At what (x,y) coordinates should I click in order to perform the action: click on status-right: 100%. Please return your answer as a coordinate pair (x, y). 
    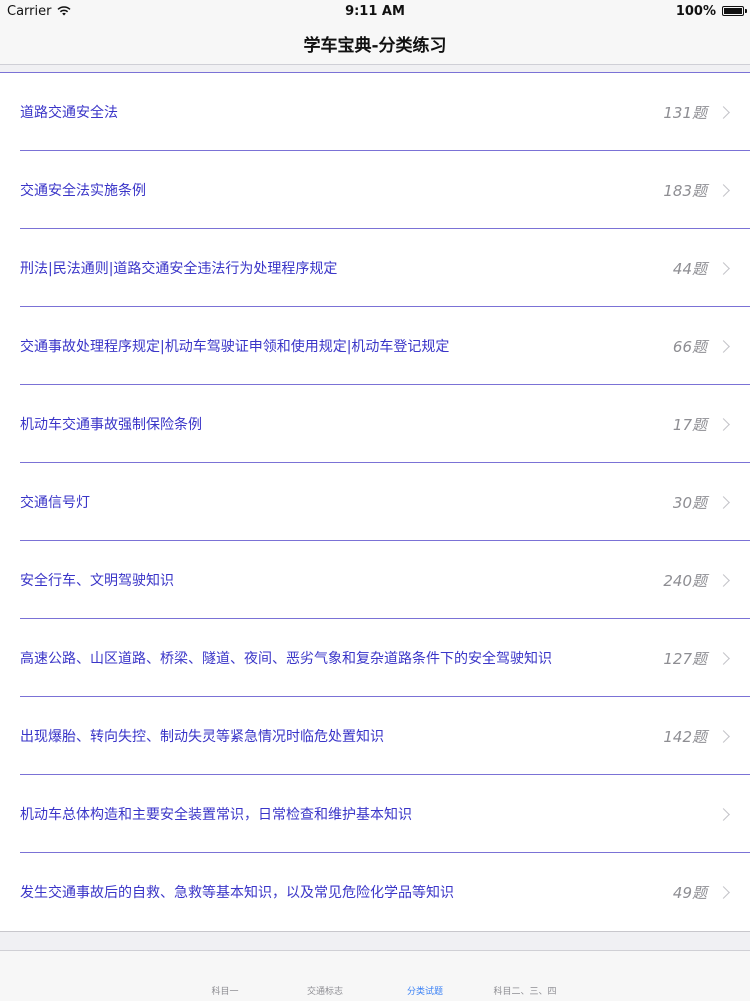
    Looking at the image, I should click on (713, 11).